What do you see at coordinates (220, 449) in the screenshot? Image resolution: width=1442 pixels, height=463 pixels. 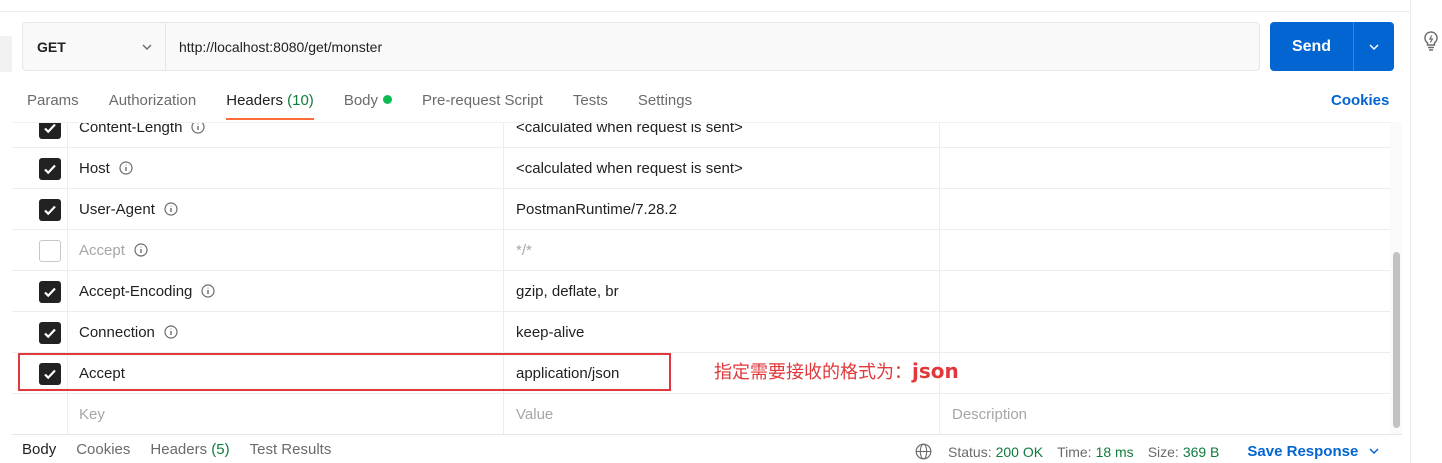 I see `tab-count: (5)` at bounding box center [220, 449].